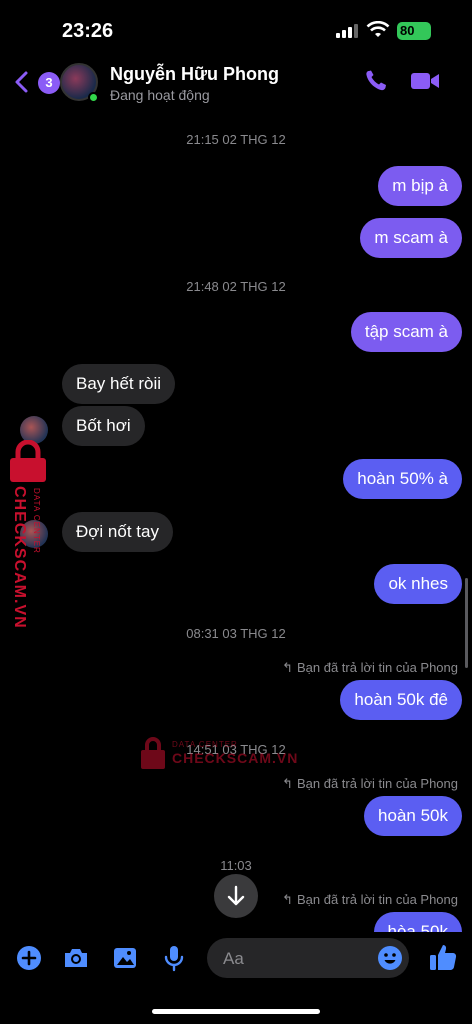  I want to click on gallery-icon, so click(125, 958).